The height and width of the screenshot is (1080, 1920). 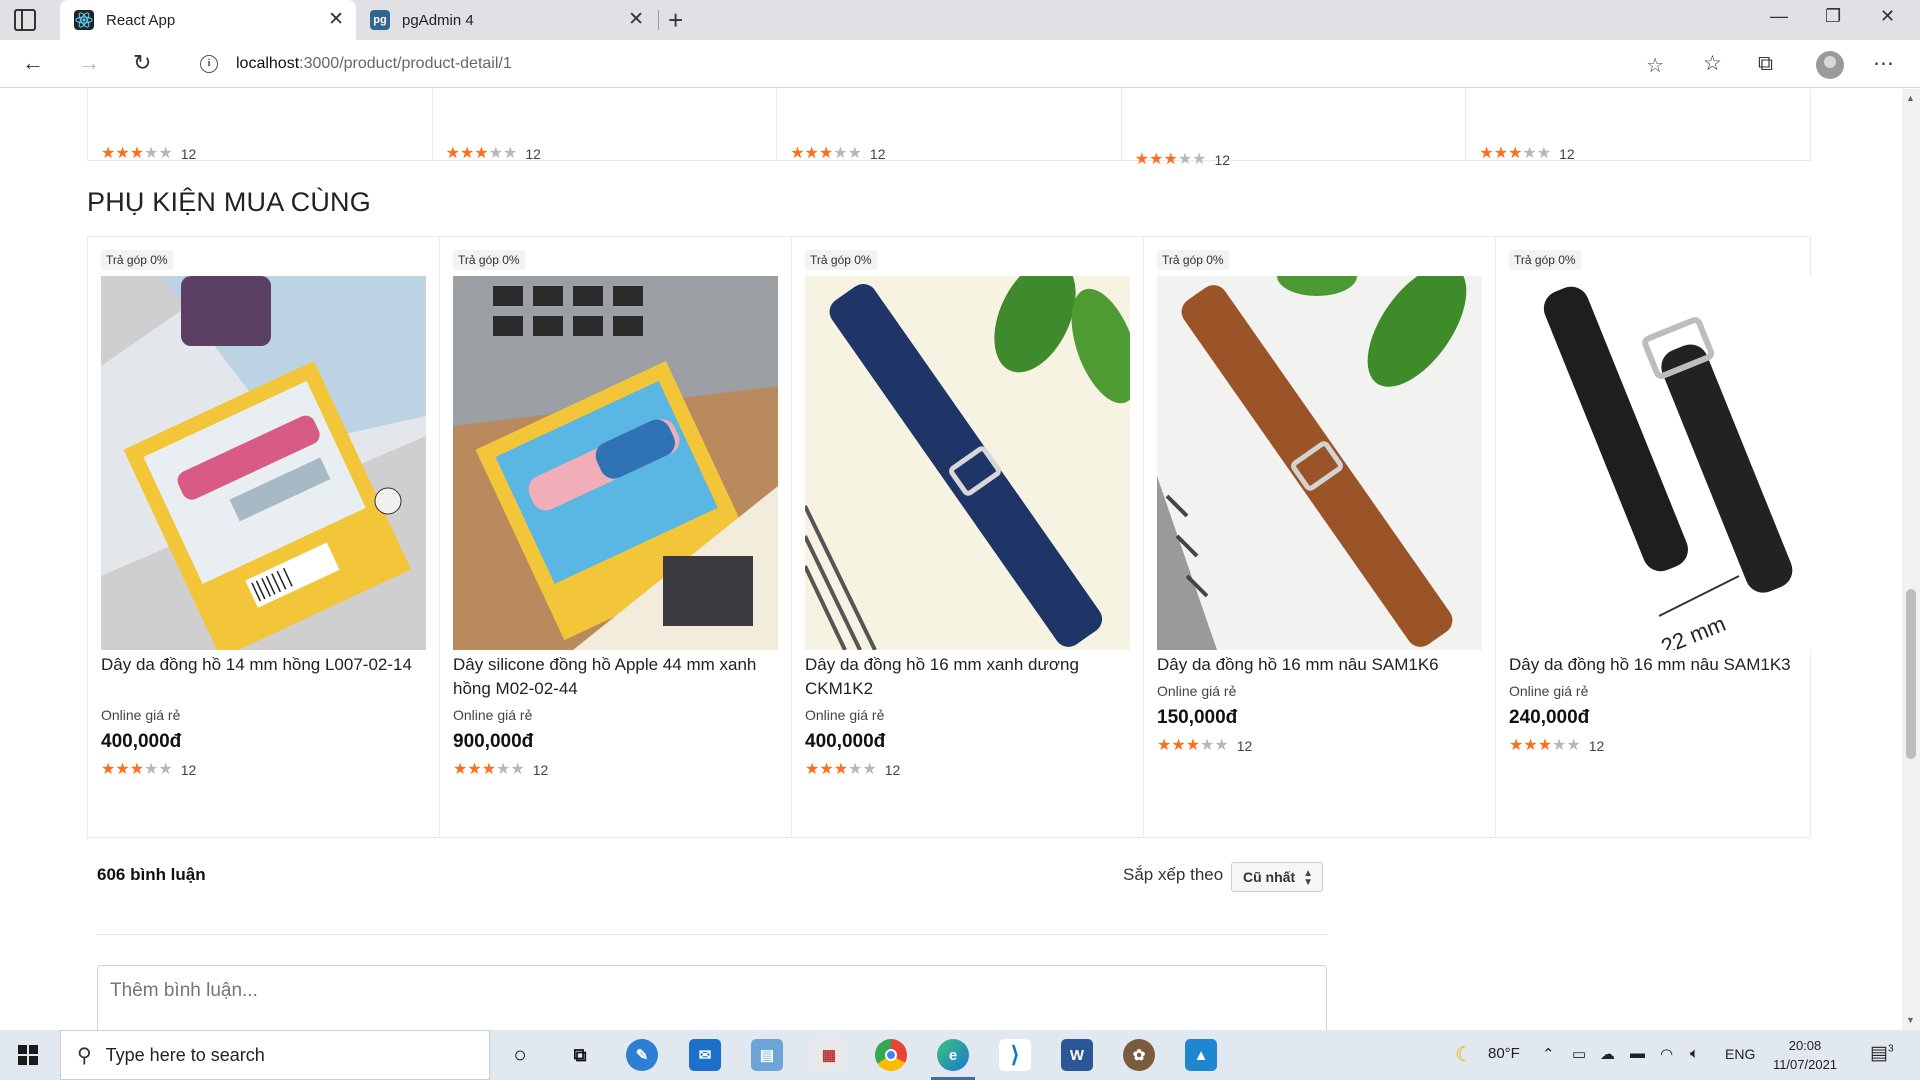 What do you see at coordinates (28, 1055) in the screenshot?
I see `windows-start-icon` at bounding box center [28, 1055].